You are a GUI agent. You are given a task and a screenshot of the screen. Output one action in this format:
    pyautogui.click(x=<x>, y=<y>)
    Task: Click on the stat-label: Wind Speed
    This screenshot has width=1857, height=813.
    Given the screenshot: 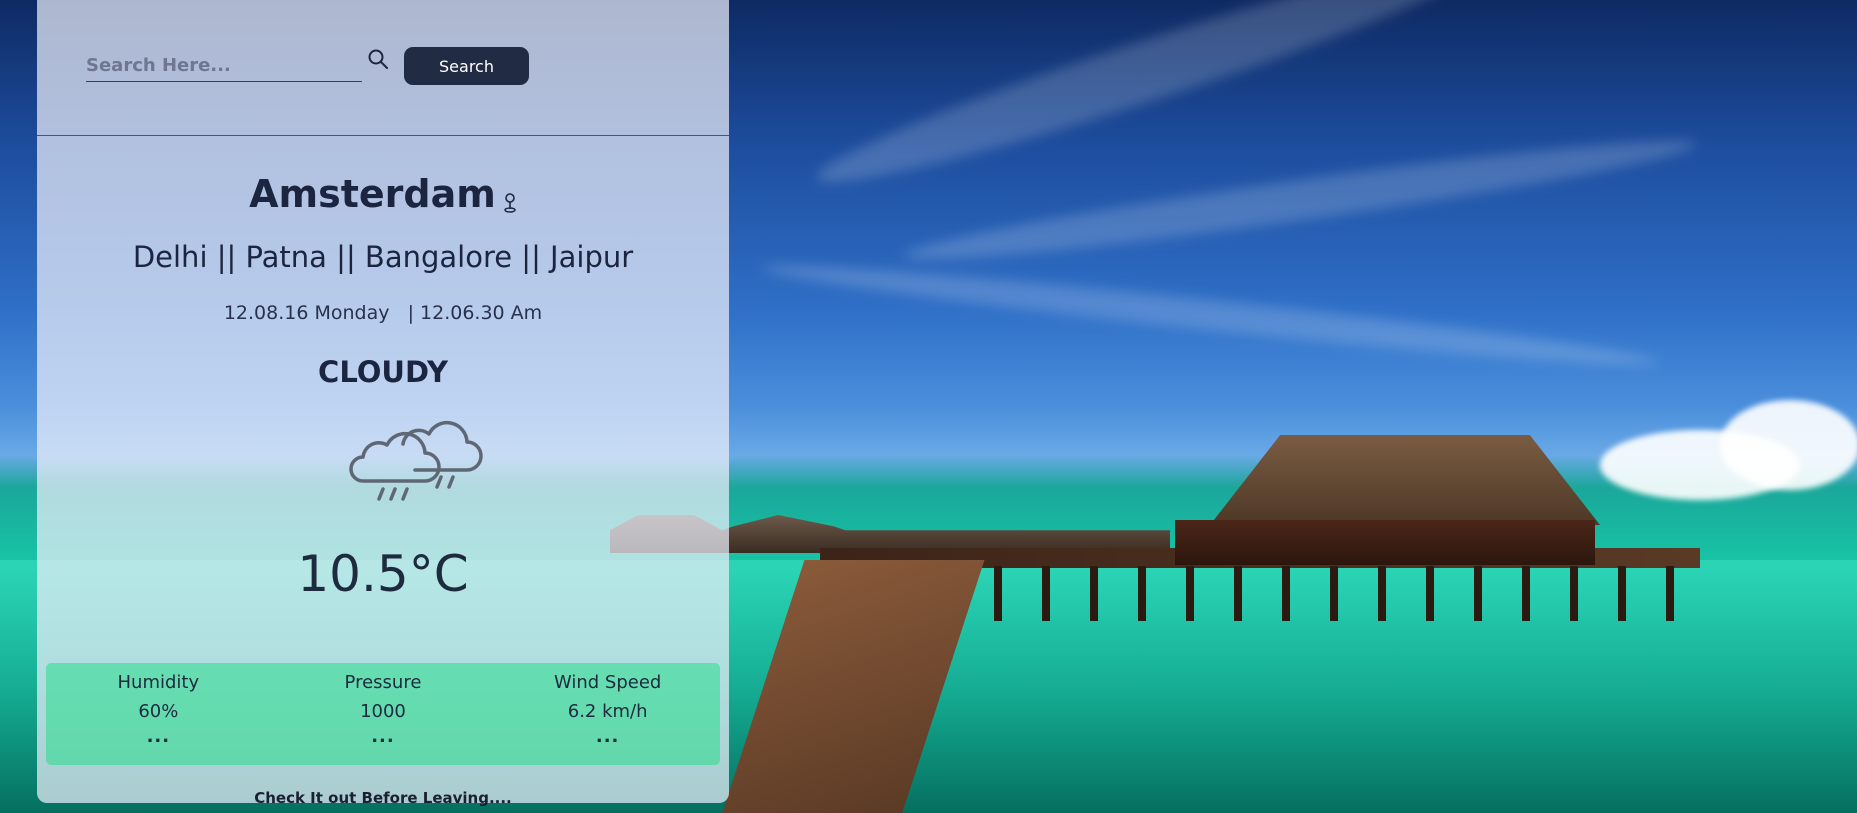 What is the action you would take?
    pyautogui.click(x=607, y=682)
    